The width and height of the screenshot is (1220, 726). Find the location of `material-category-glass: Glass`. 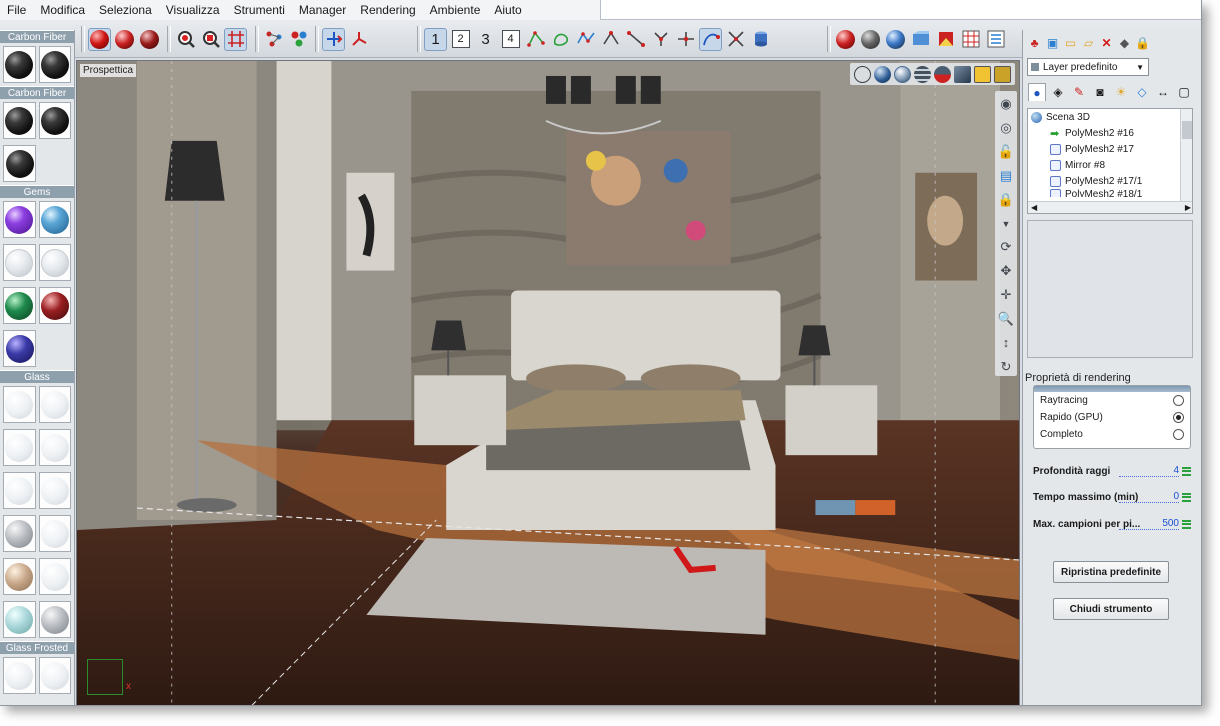

material-category-glass: Glass is located at coordinates (37, 376).